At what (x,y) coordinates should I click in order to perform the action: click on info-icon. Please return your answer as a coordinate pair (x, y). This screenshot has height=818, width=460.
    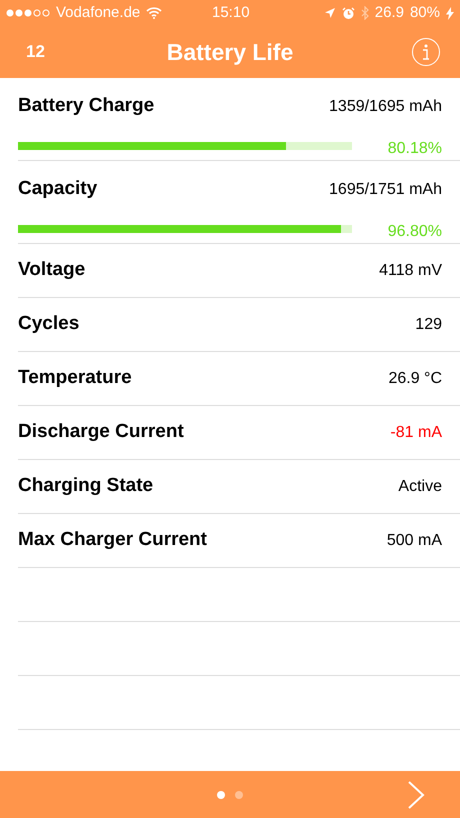
    Looking at the image, I should click on (426, 52).